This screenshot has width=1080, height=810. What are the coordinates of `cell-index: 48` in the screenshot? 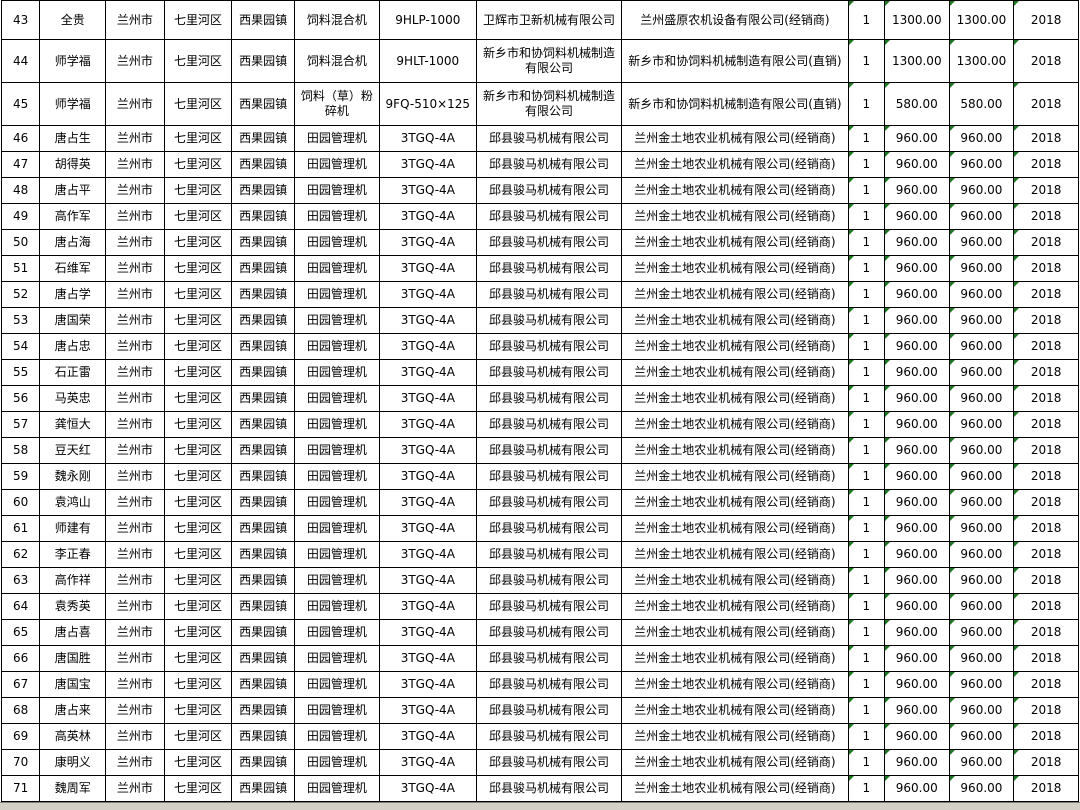 It's located at (20, 190).